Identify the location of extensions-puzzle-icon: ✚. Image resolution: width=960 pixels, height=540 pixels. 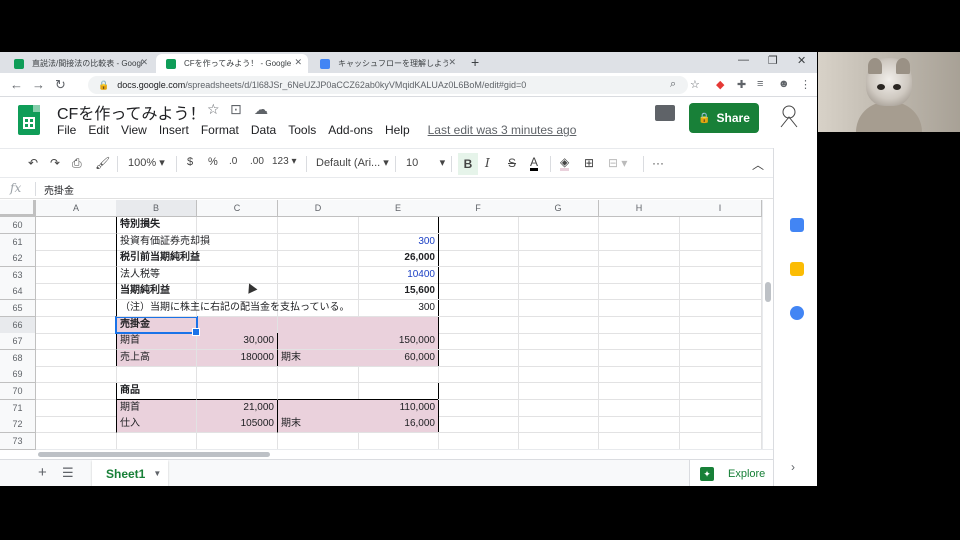
(741, 84).